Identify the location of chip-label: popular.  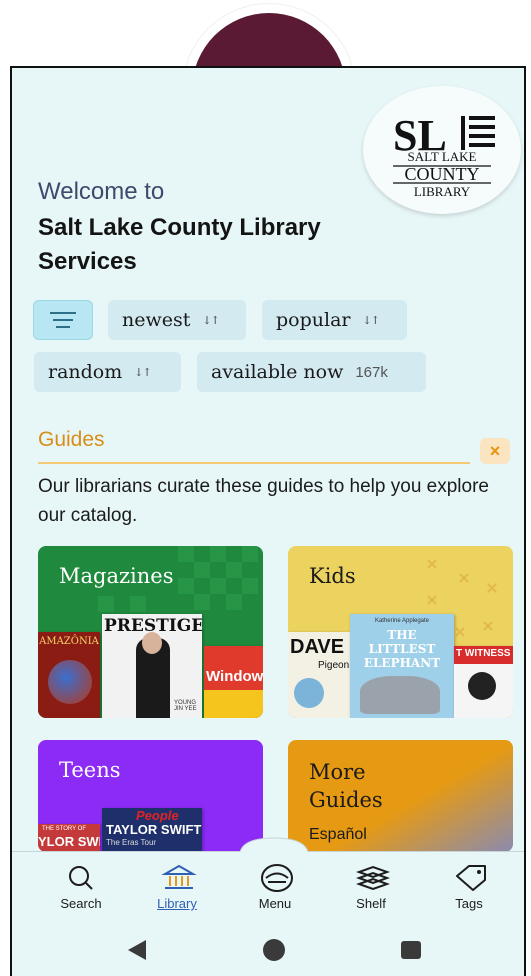
(313, 320).